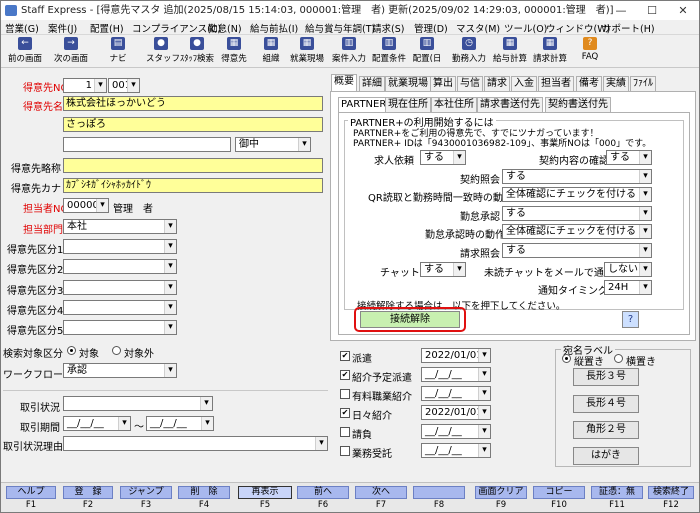 The image size is (700, 513). Describe the element at coordinates (456, 431) in the screenshot. I see `contract-work-date: __/__/__` at that location.